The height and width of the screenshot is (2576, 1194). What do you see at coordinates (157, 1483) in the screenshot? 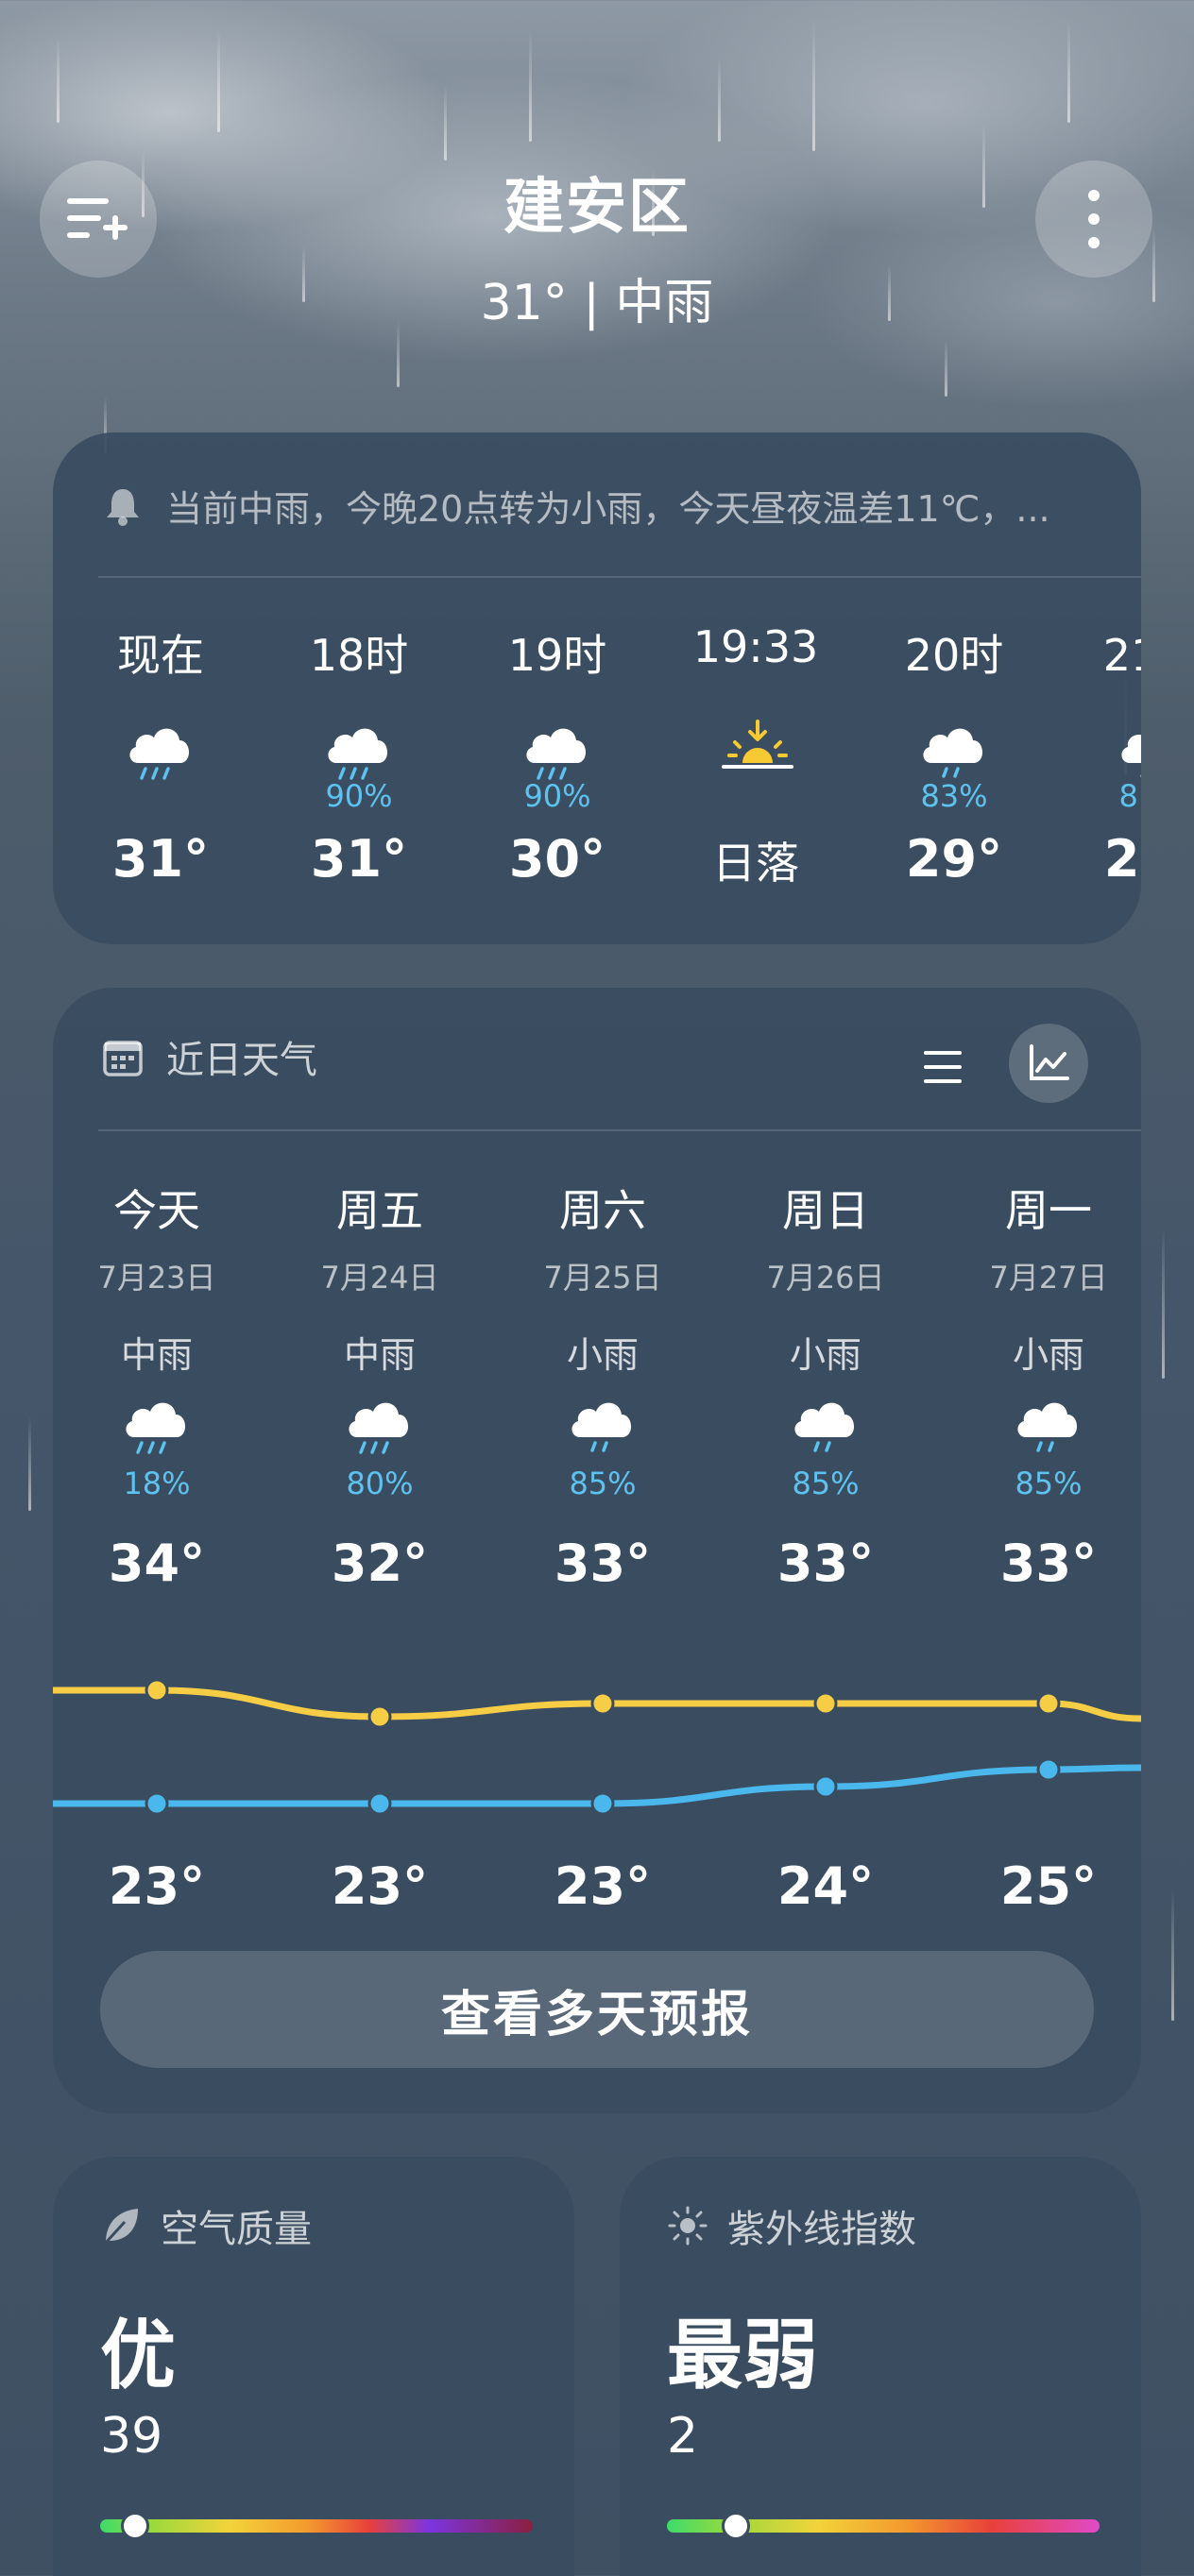
I see `daily-precip-chance: 18%` at bounding box center [157, 1483].